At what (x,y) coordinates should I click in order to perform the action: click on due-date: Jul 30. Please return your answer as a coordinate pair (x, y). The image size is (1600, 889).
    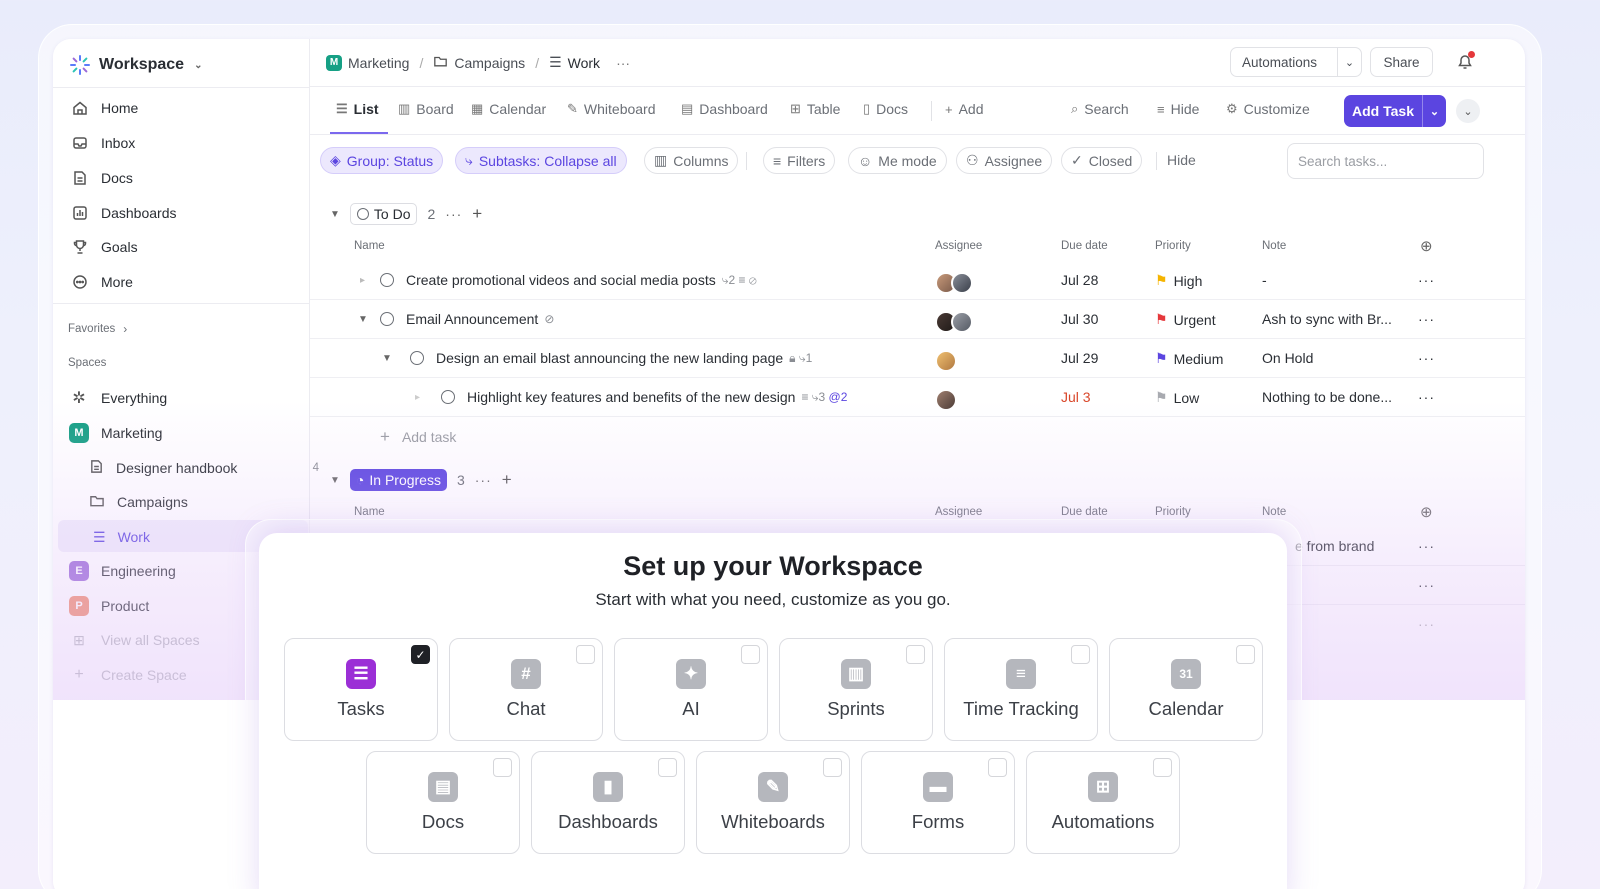
    Looking at the image, I should click on (1079, 319).